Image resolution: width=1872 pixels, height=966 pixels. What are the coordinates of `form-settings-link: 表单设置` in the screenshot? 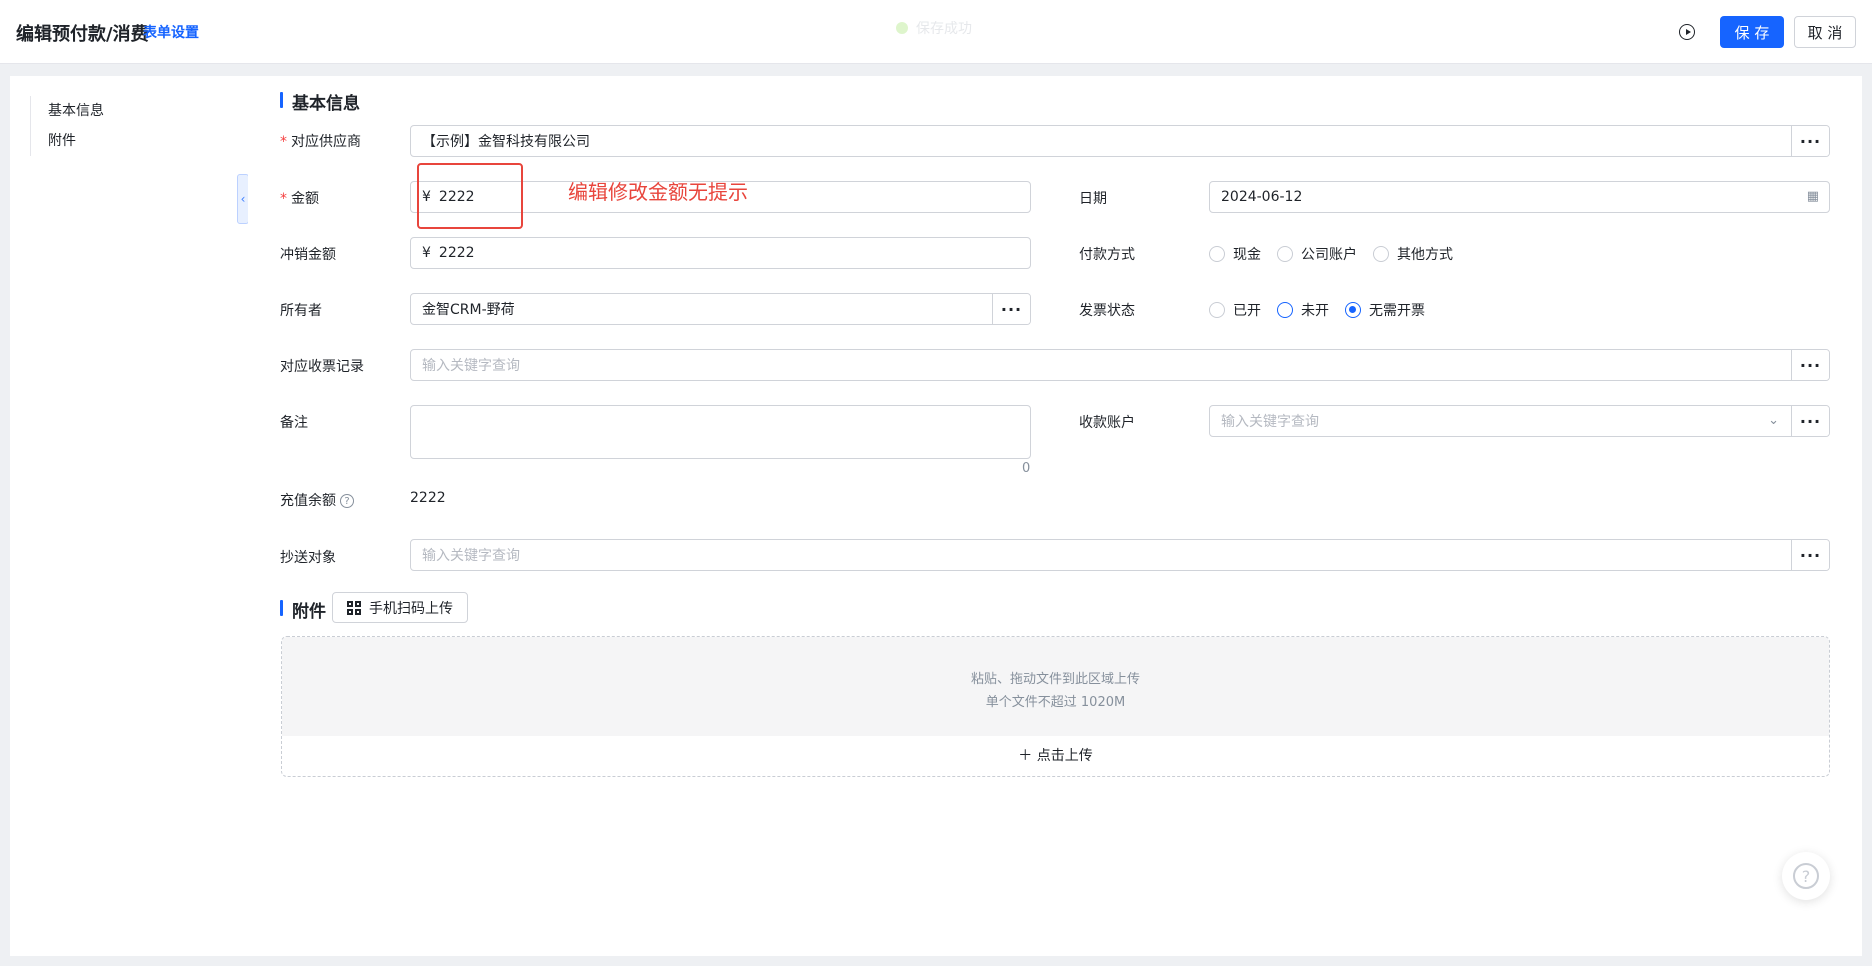 It's located at (171, 32).